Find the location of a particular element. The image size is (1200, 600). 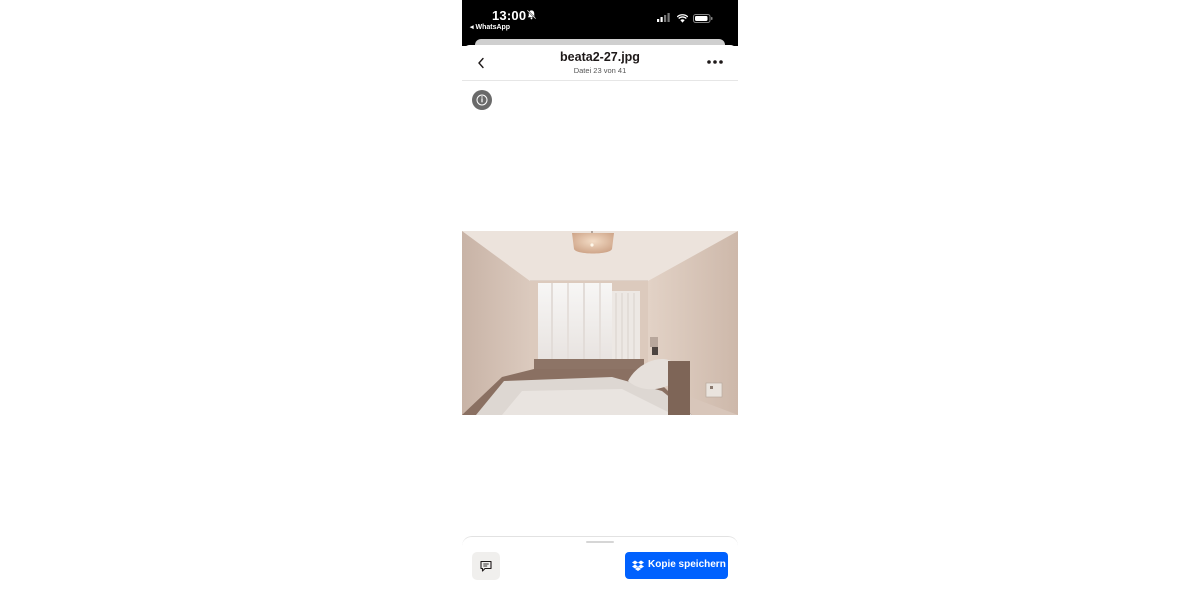

info-button is located at coordinates (482, 100).